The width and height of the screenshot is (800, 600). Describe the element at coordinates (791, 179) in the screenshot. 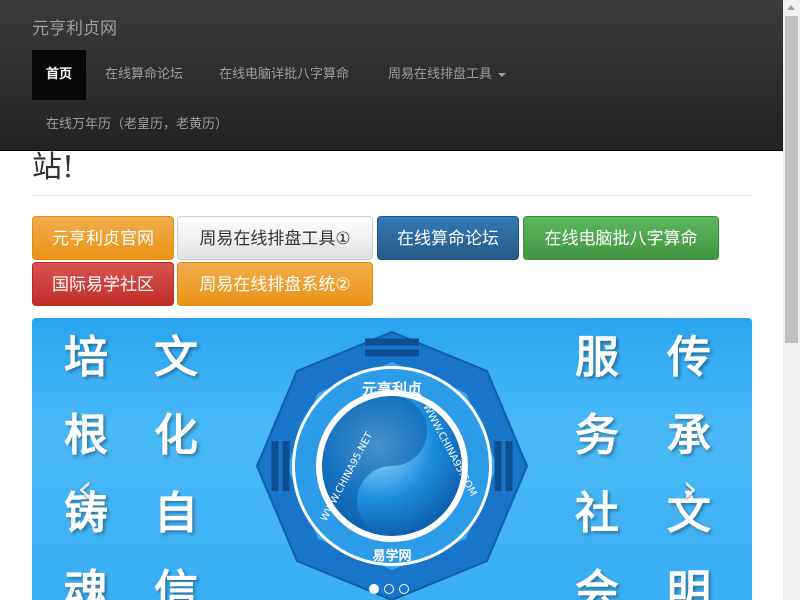

I see `scrollbar-thumb` at that location.